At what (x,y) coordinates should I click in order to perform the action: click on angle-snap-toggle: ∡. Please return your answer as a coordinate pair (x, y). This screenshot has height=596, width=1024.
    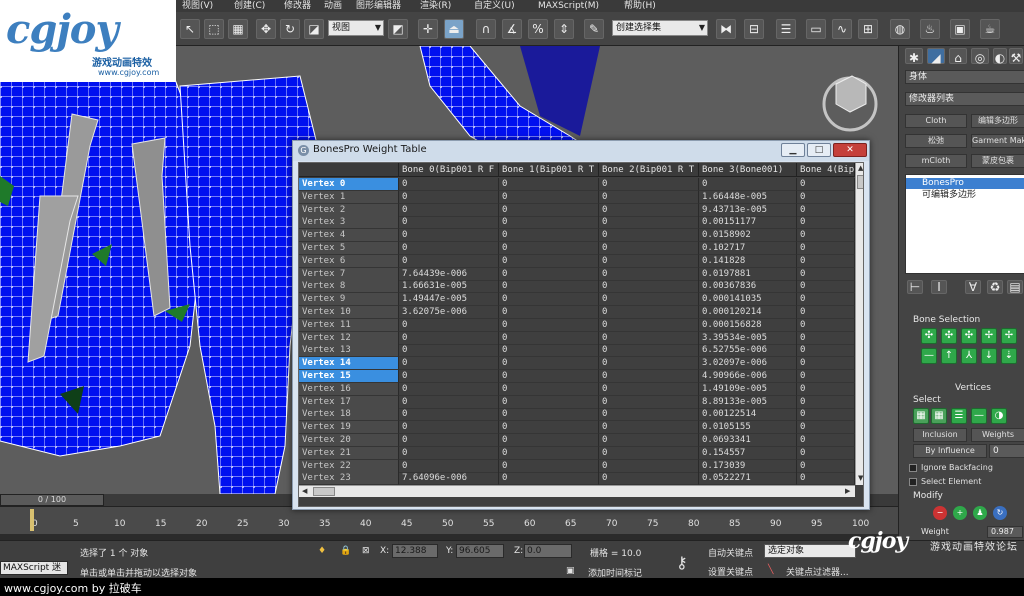
    Looking at the image, I should click on (512, 29).